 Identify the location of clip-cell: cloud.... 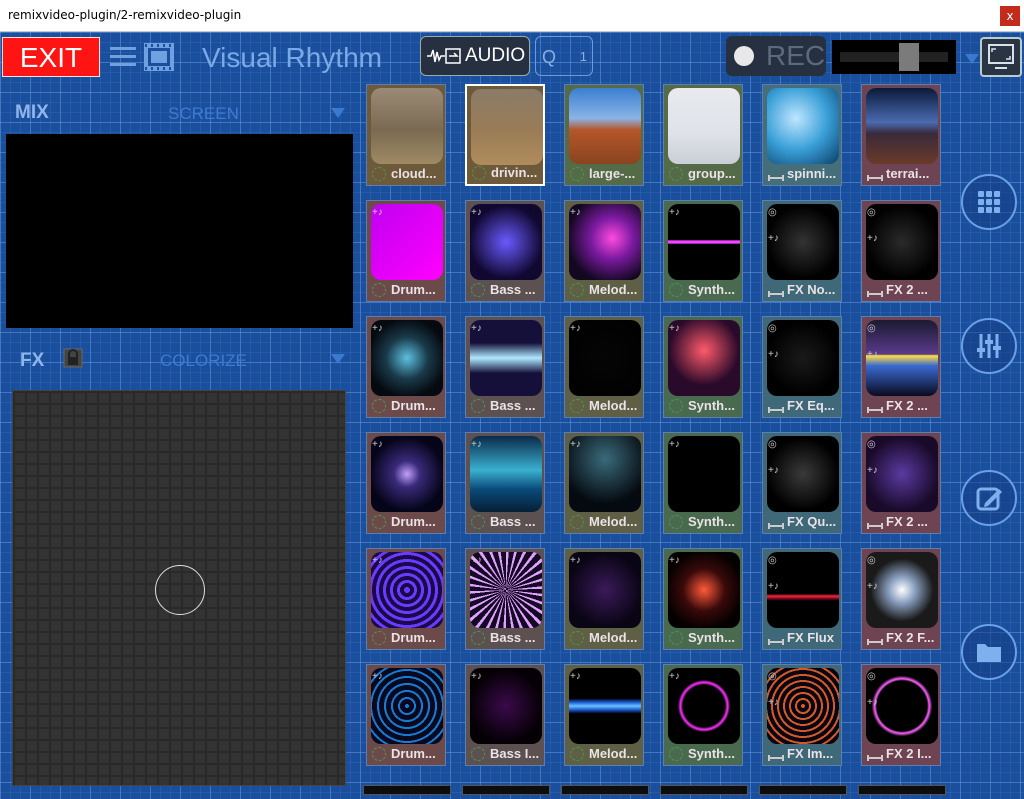
(406, 135).